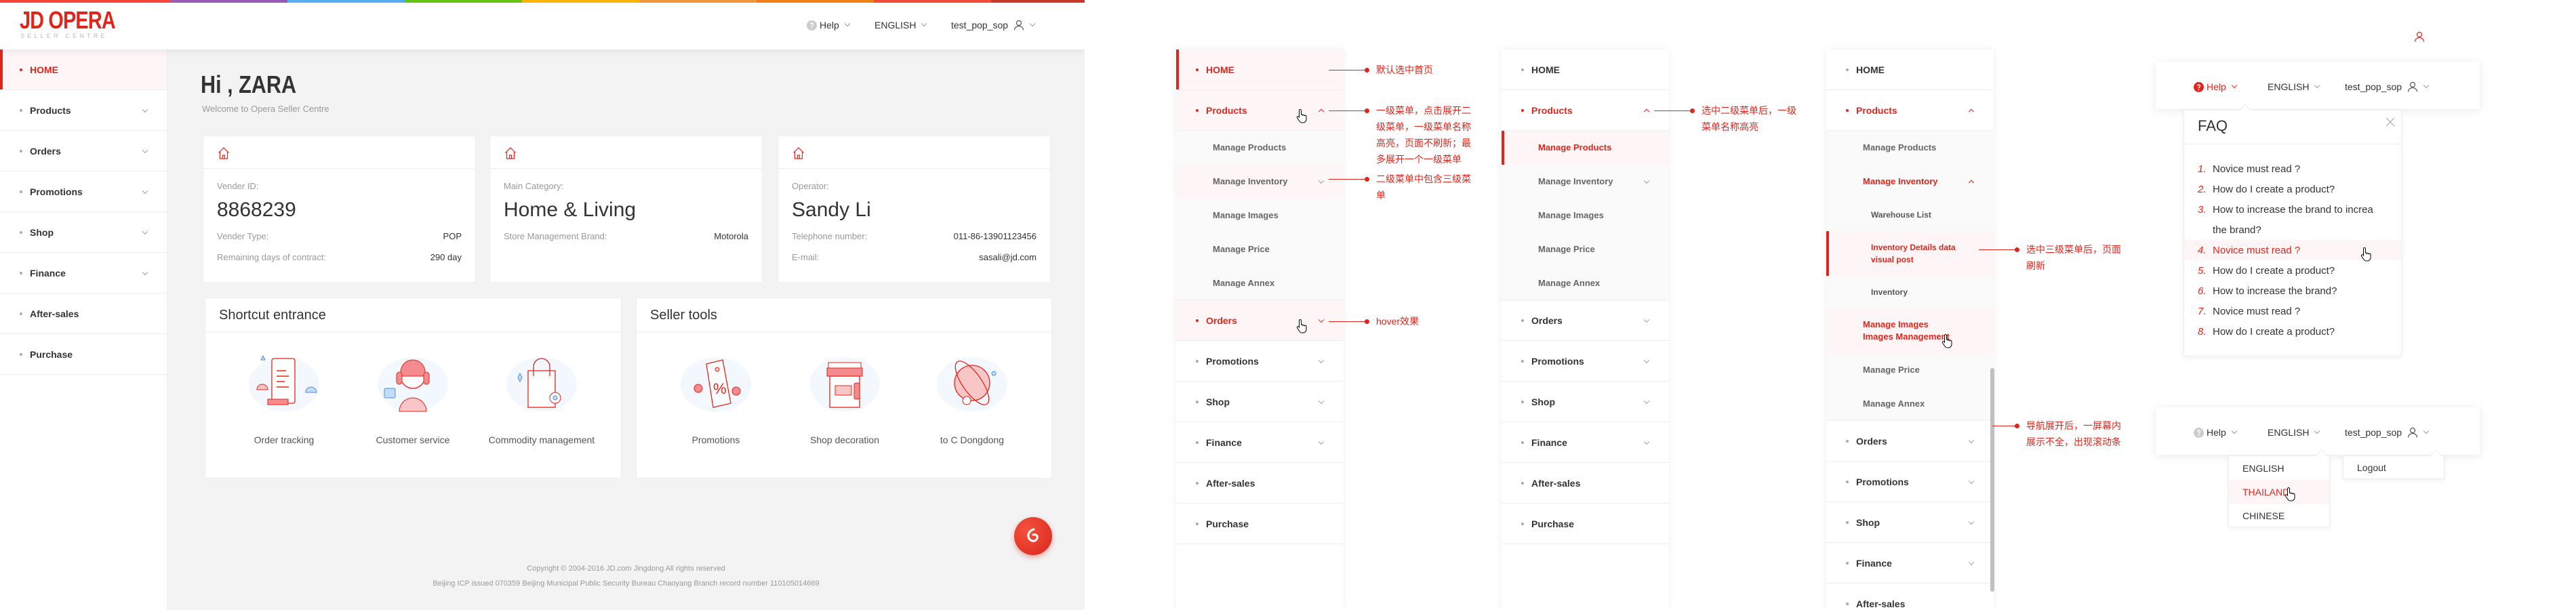  I want to click on faq-item-continued: the brand?, so click(2292, 230).